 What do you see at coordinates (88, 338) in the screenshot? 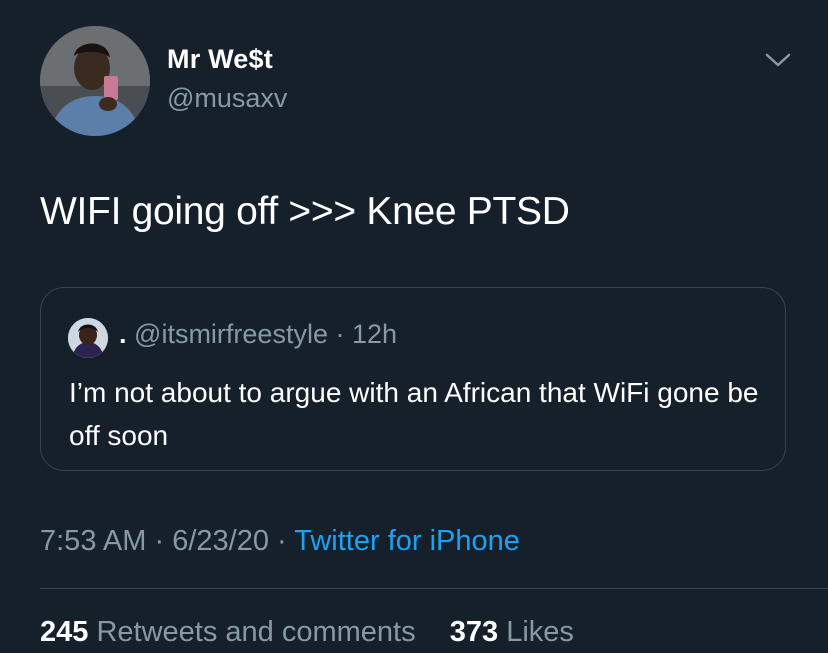
I see `quoted-author-avatar` at bounding box center [88, 338].